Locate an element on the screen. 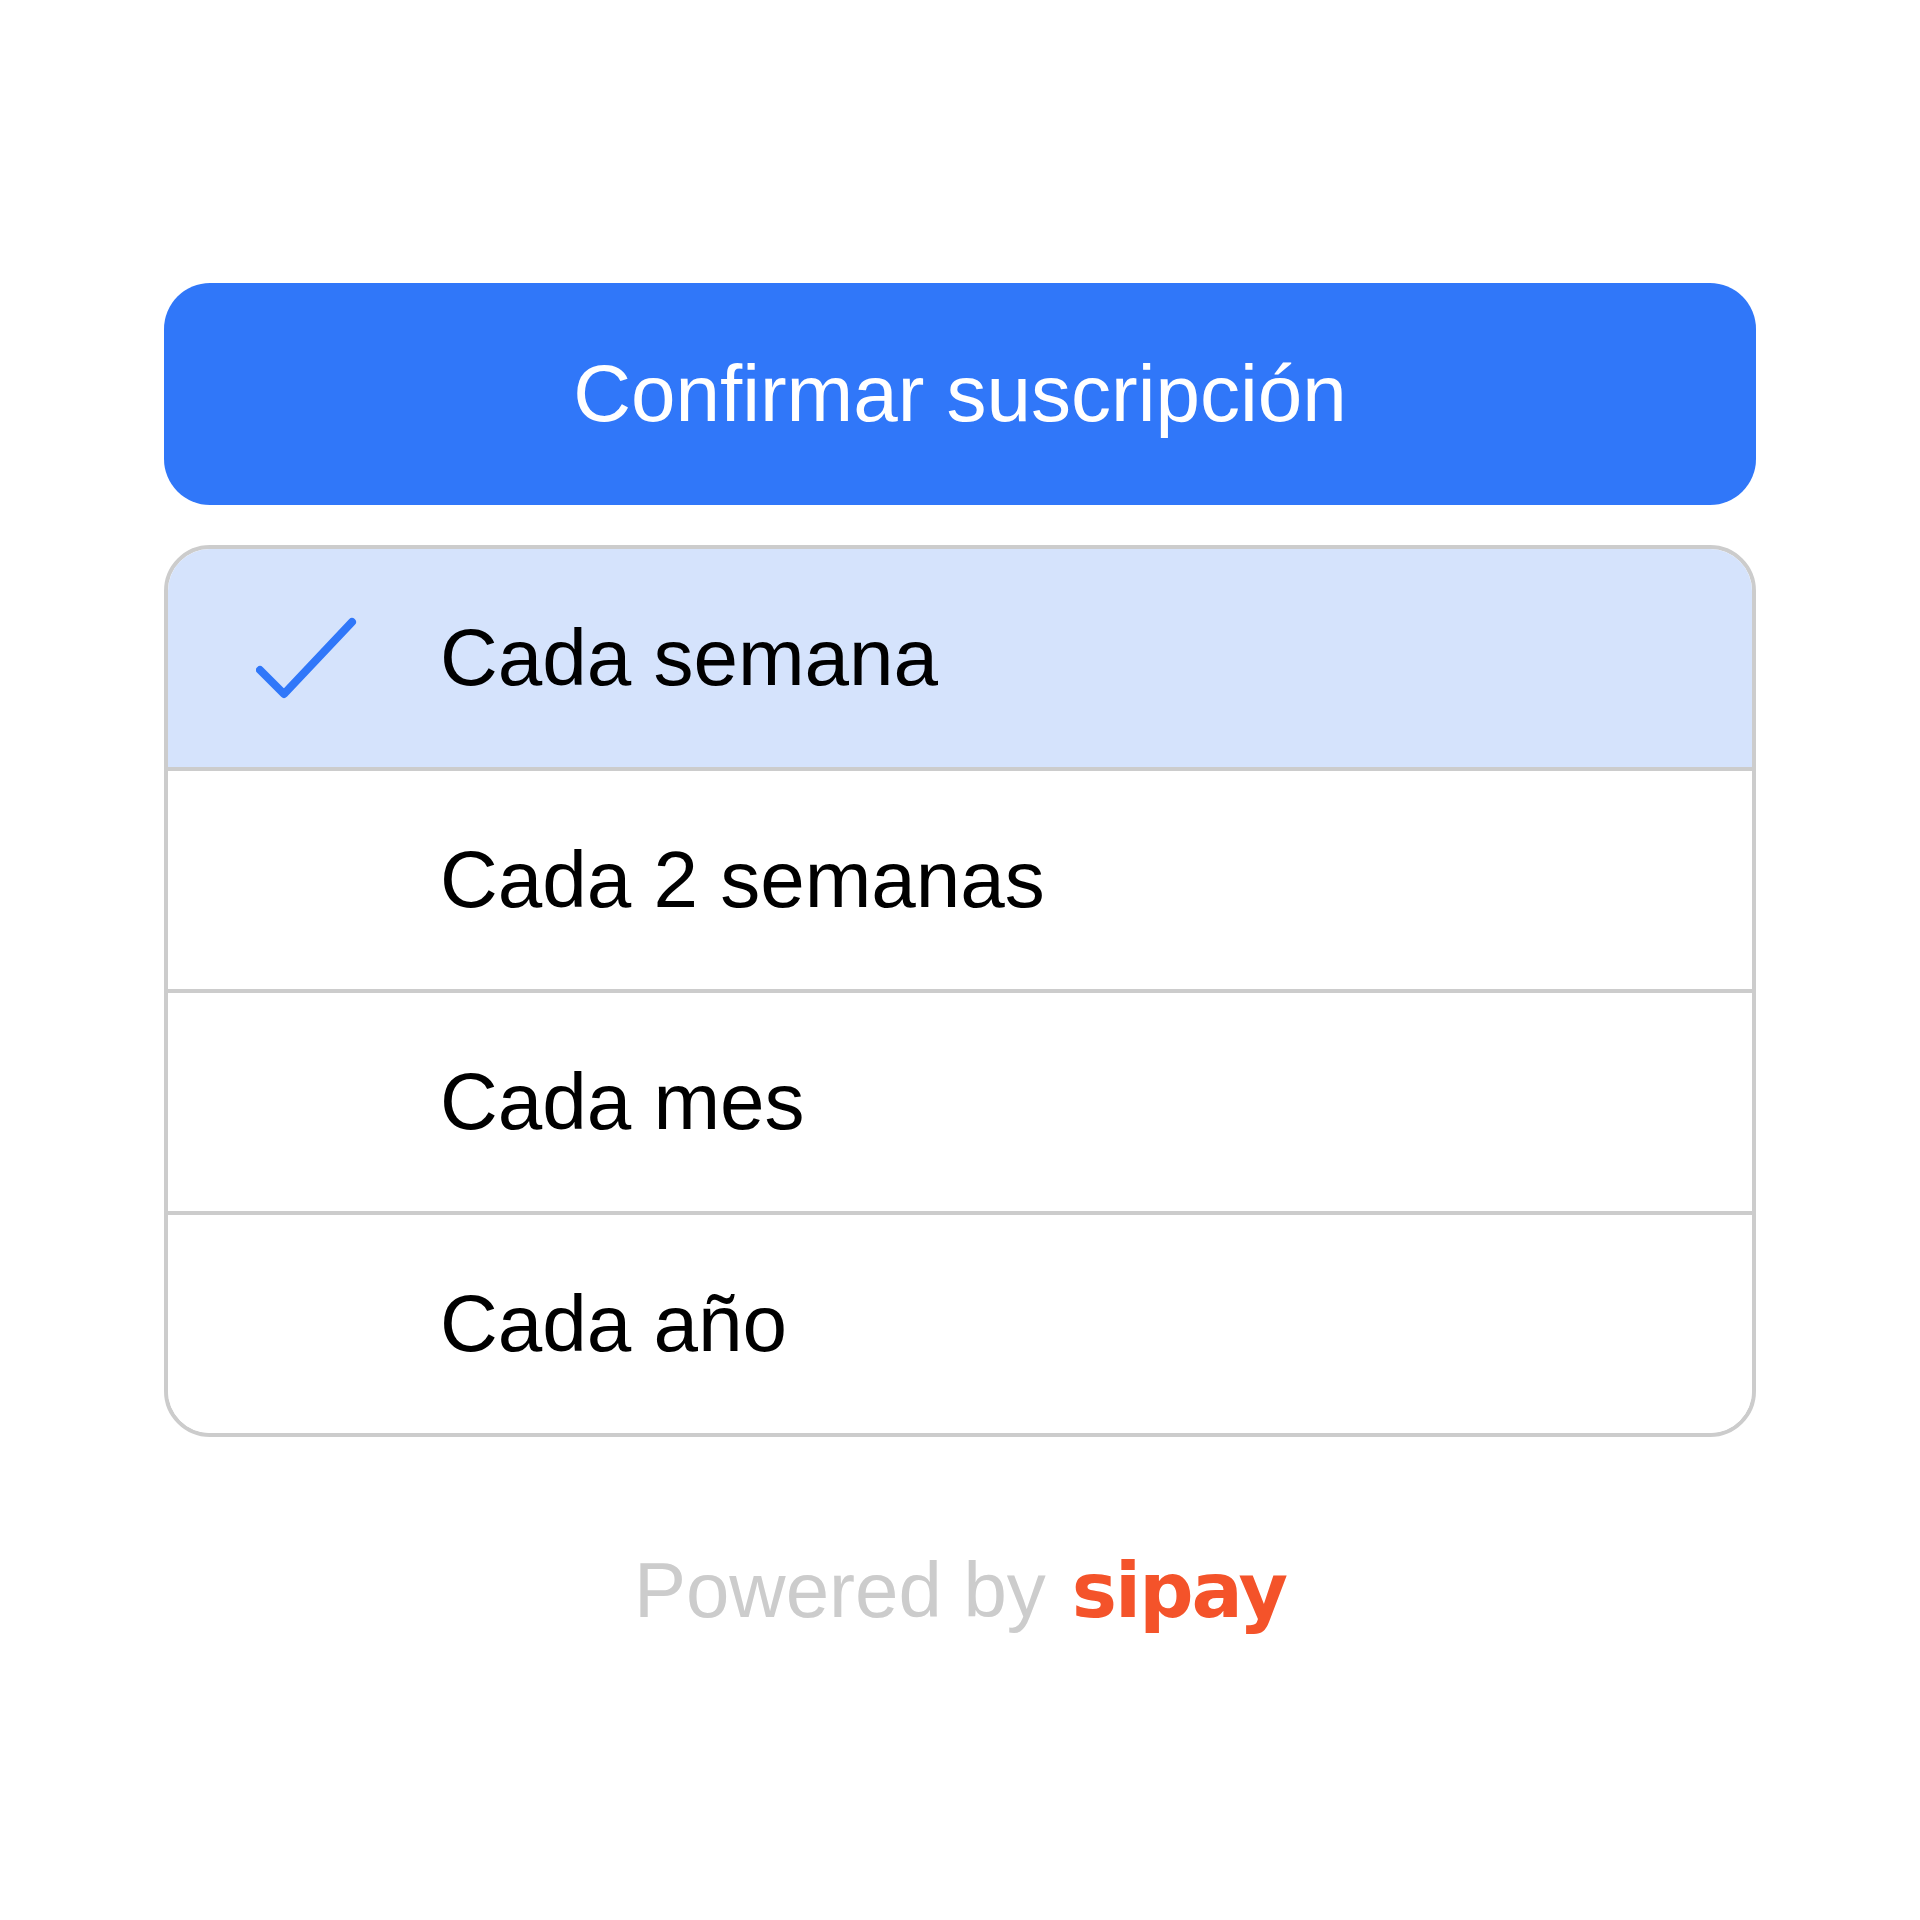  frequency-option: Cada semana is located at coordinates (960, 658).